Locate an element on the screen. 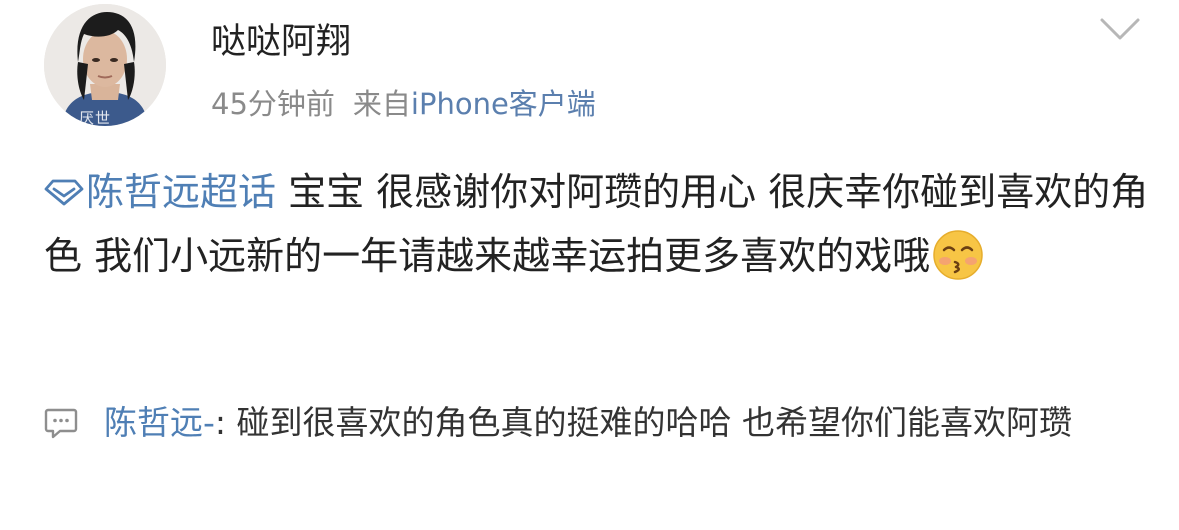 This screenshot has height=530, width=1179. comment-text: 陈哲远-: 碰到很喜欢的角色真的挺难的哈哈 也希望你们能喜欢阿瓒 is located at coordinates (634, 423).